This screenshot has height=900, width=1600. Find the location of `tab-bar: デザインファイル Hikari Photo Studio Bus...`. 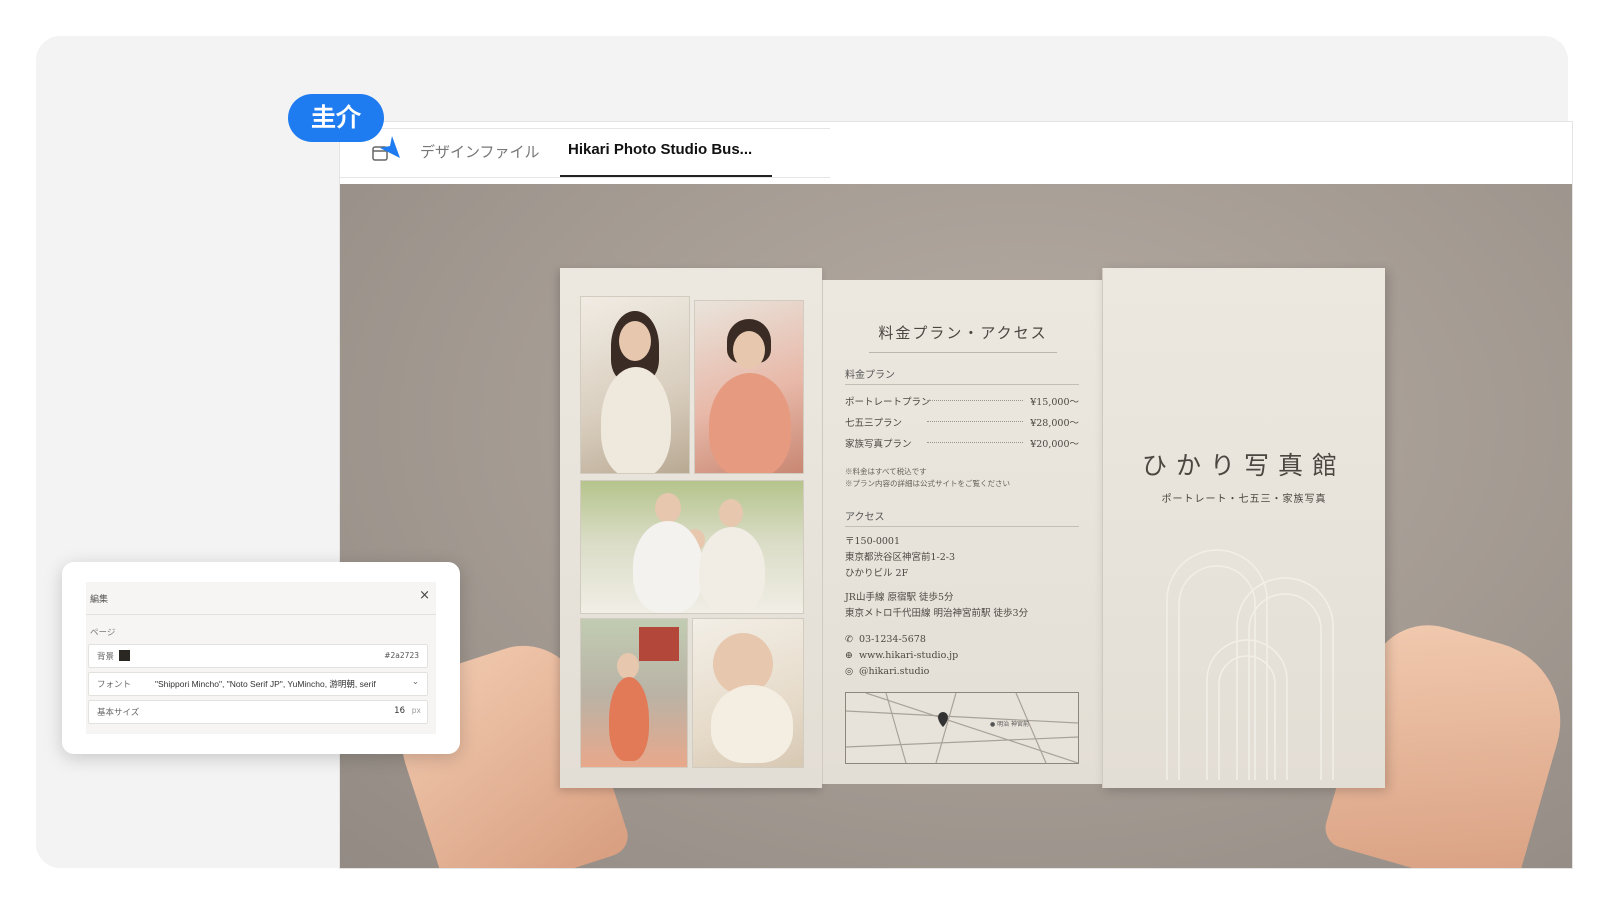

tab-bar: デザインファイル Hikari Photo Studio Bus... is located at coordinates (585, 153).